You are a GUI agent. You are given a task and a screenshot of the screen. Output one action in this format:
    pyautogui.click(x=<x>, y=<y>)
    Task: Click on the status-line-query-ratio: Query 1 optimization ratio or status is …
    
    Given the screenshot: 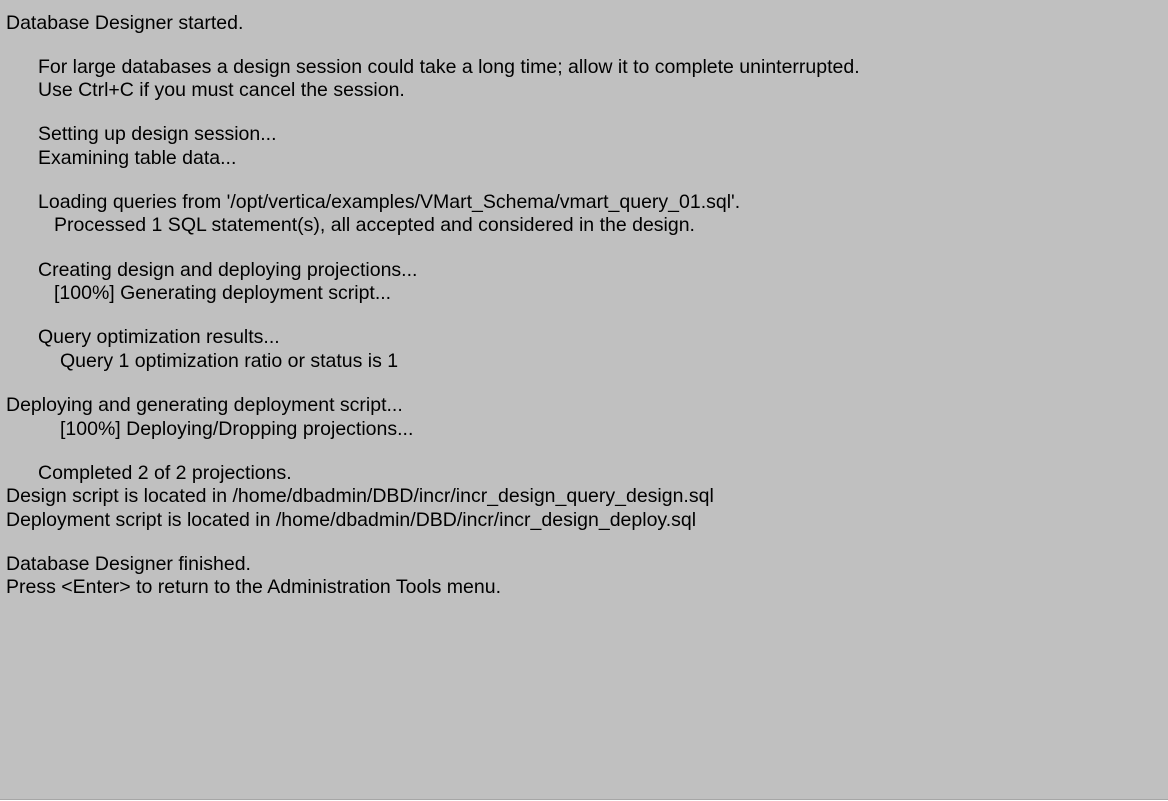 What is the action you would take?
    pyautogui.click(x=229, y=361)
    